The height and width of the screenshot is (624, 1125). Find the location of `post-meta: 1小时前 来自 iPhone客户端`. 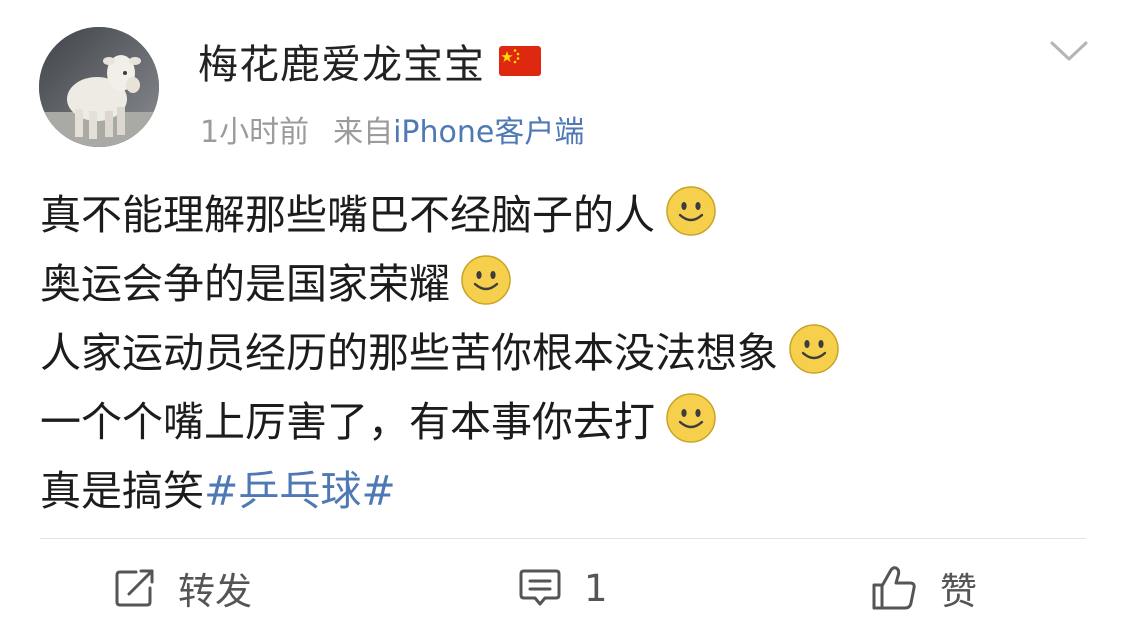

post-meta: 1小时前 来自 iPhone客户端 is located at coordinates (392, 129).